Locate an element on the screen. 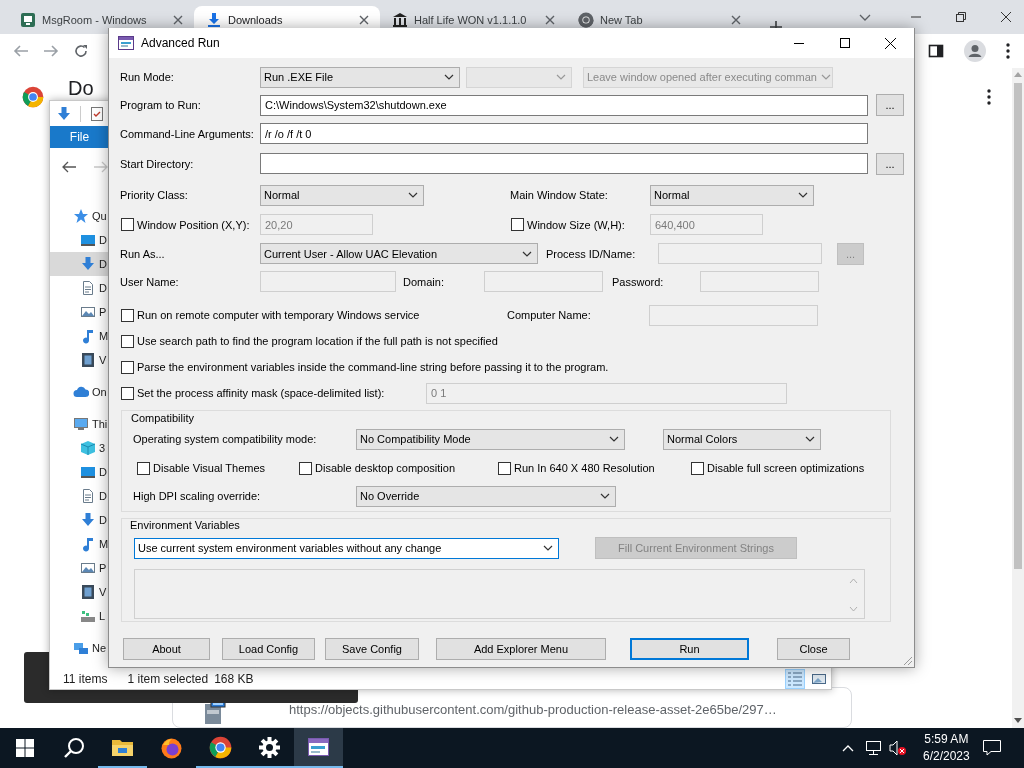 This screenshot has height=768, width=1024. field-label: Priority Class: is located at coordinates (154, 195).